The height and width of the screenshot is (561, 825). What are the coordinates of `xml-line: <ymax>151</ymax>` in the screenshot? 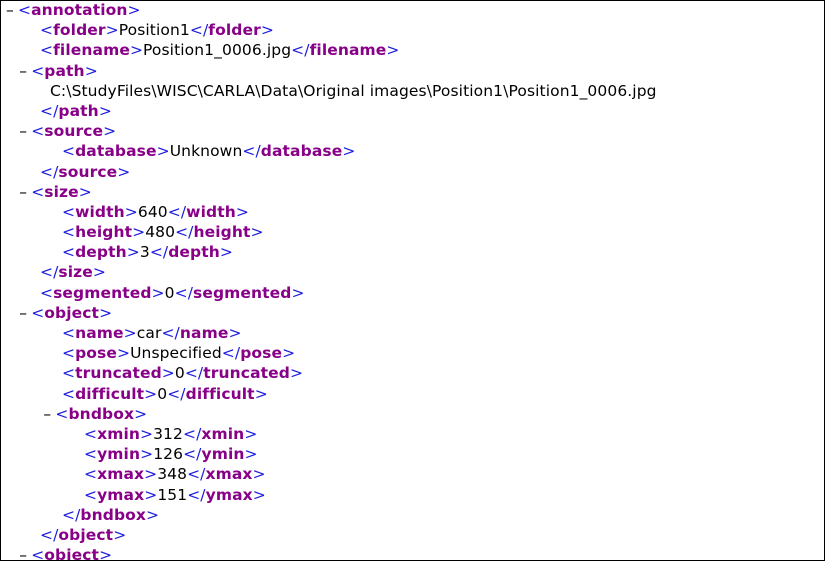 It's located at (331, 495).